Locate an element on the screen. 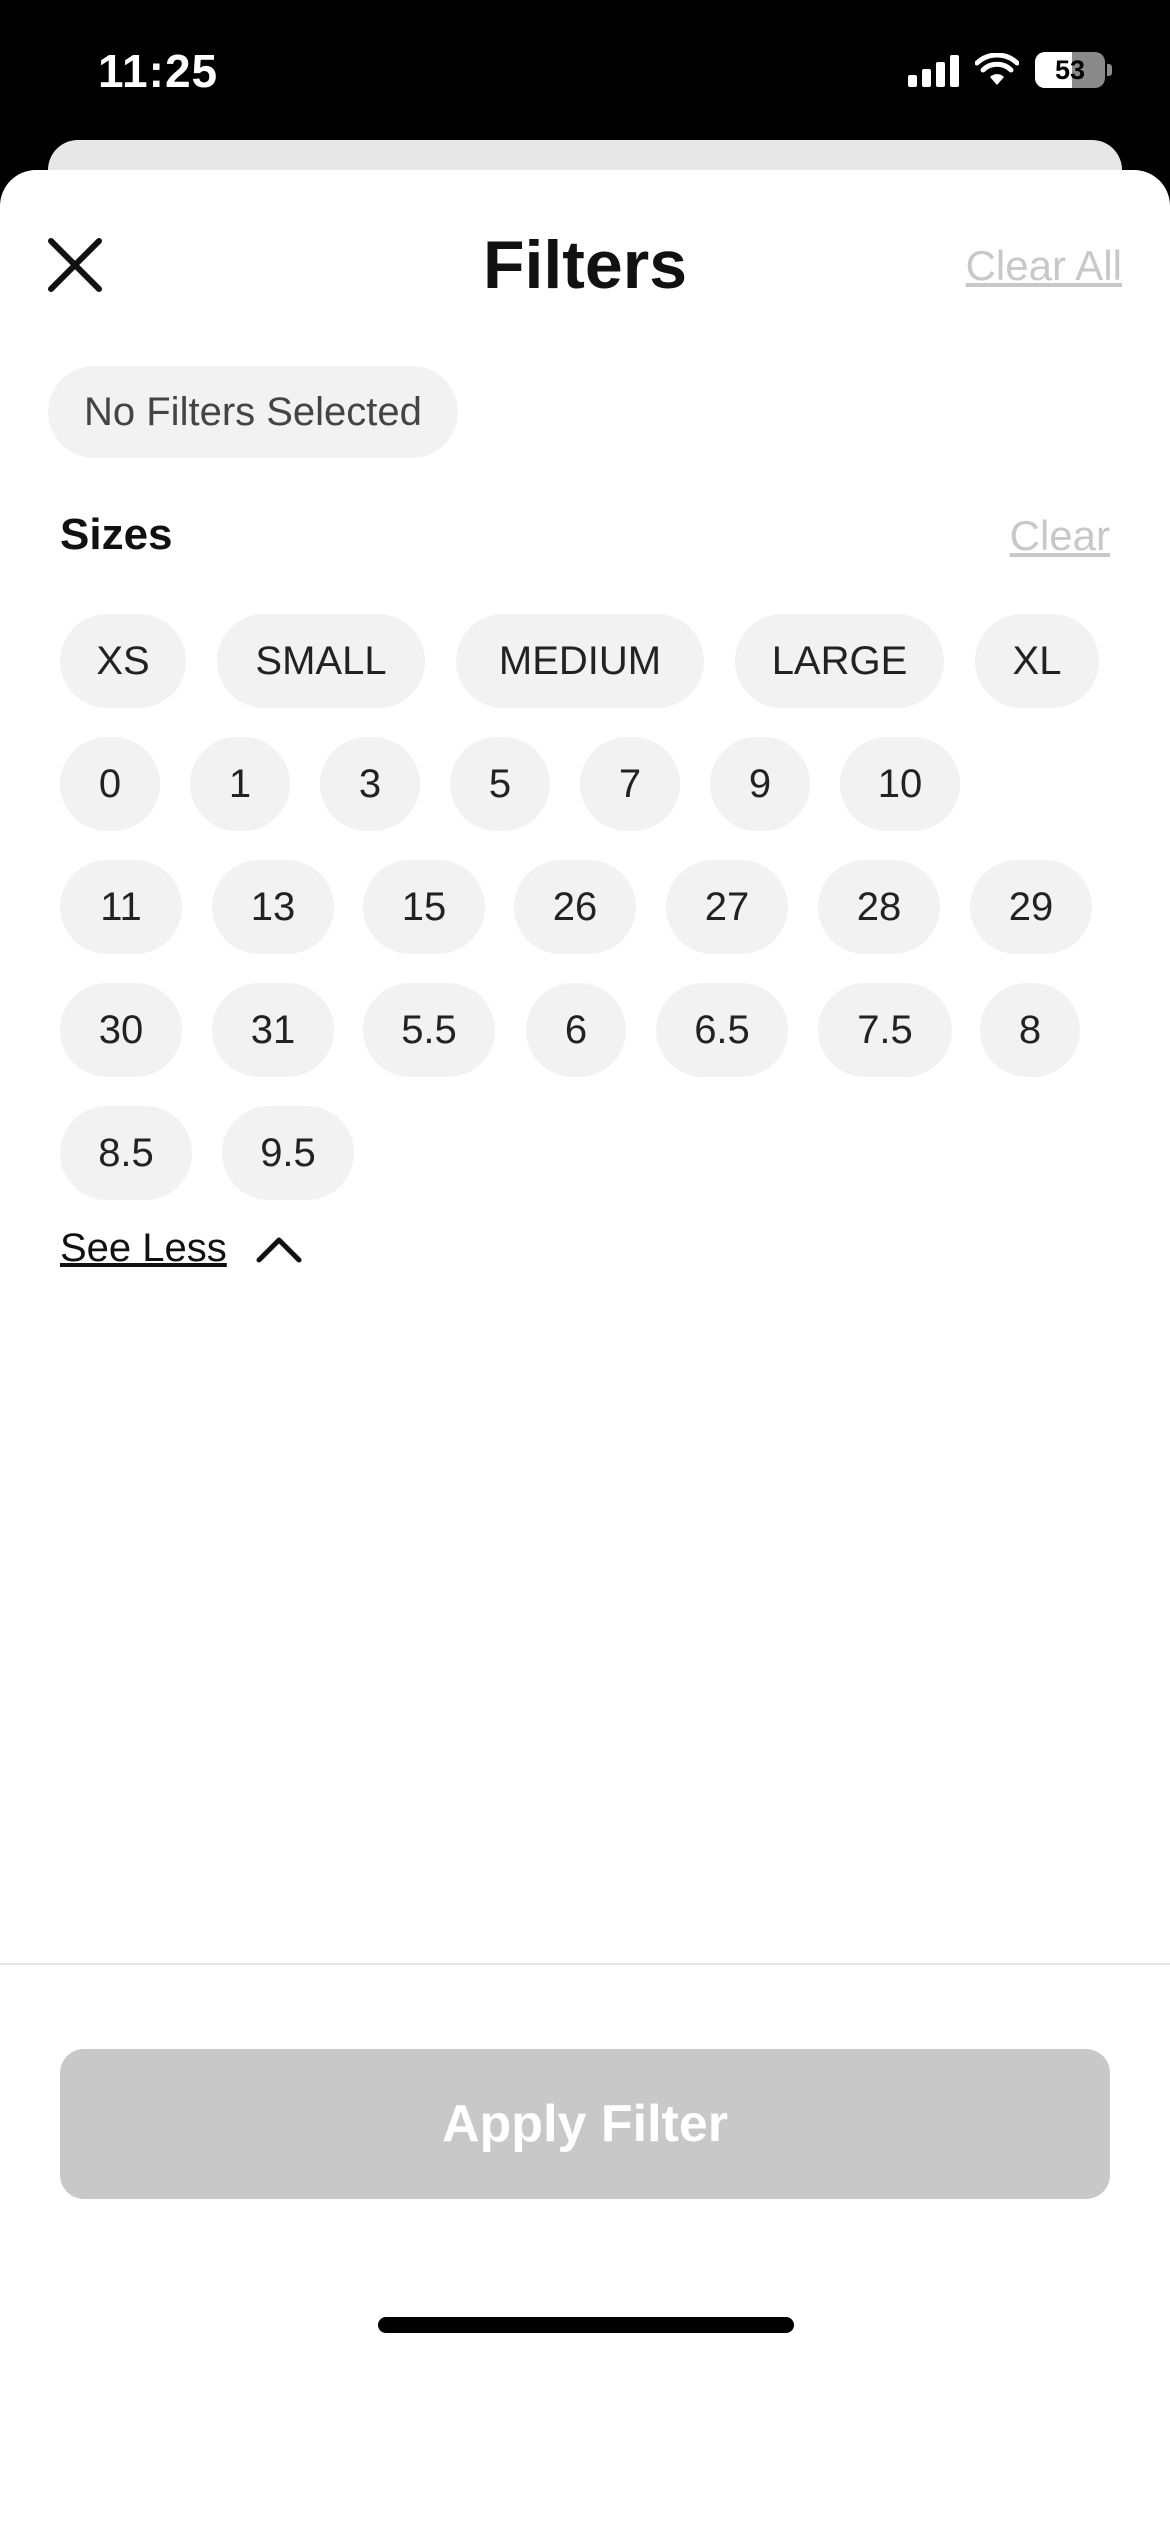 Image resolution: width=1170 pixels, height=2532 pixels. size-chip: 9.5 is located at coordinates (288, 1153).